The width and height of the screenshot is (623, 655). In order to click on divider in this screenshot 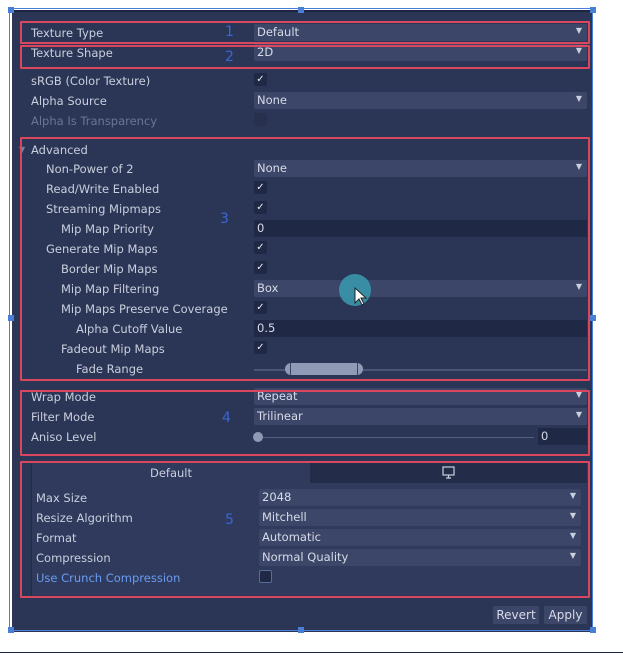, I will do `click(311, 652)`.